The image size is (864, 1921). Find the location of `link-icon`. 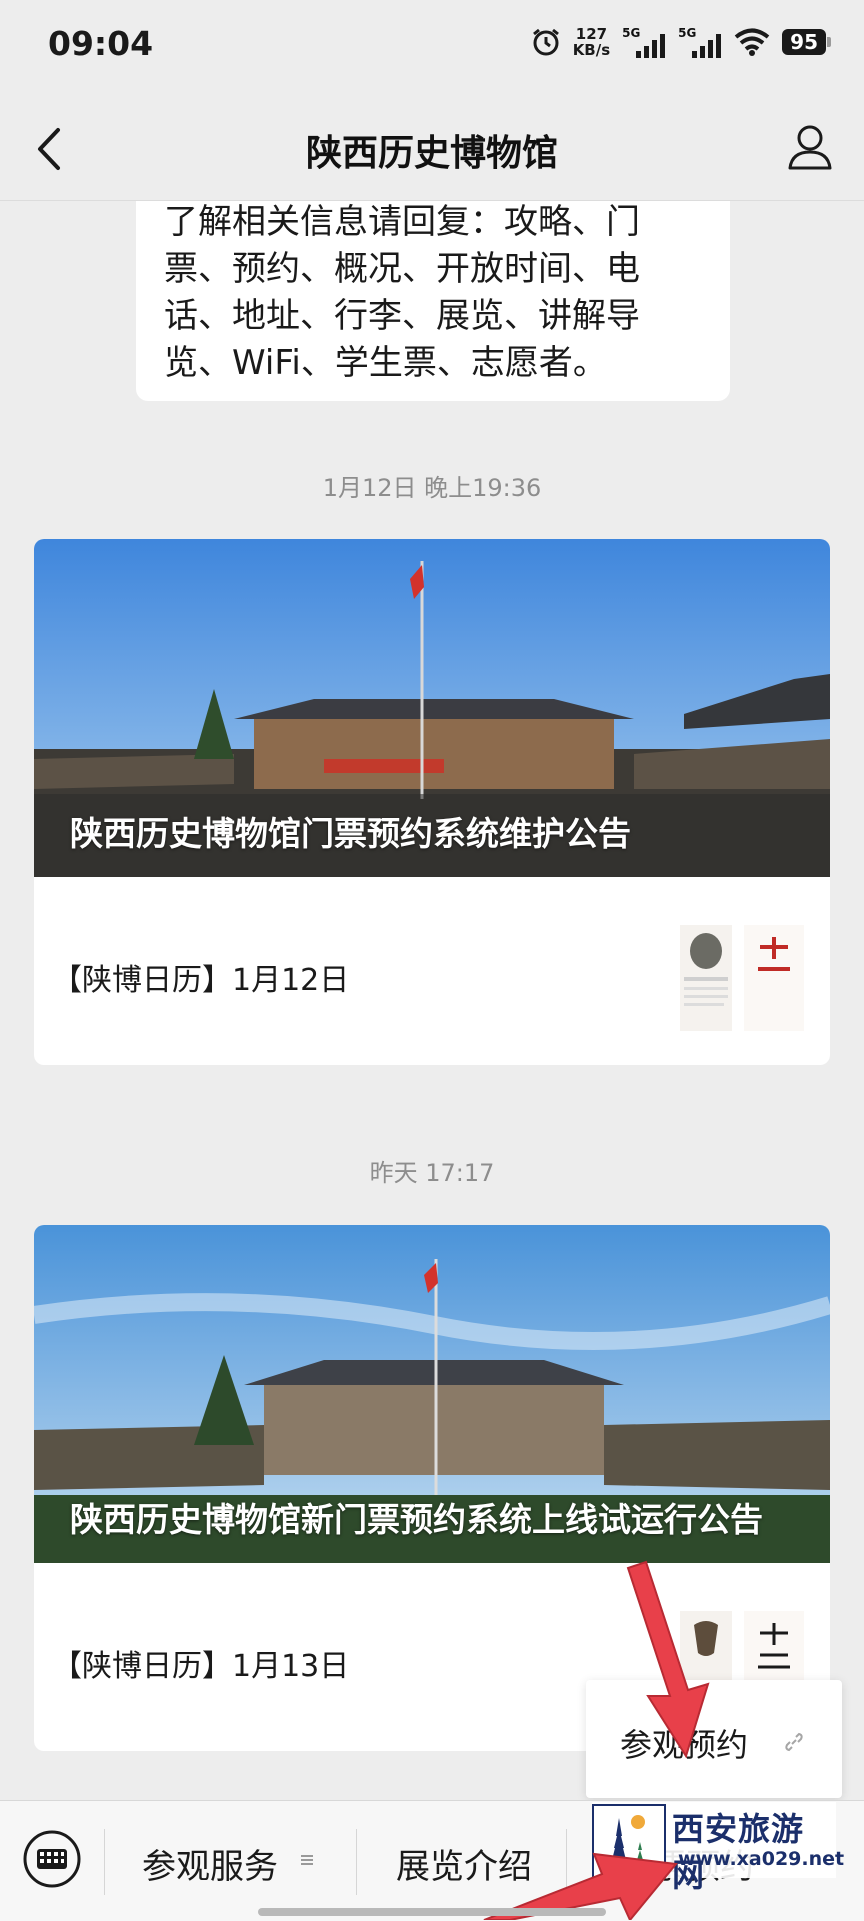

link-icon is located at coordinates (794, 1742).